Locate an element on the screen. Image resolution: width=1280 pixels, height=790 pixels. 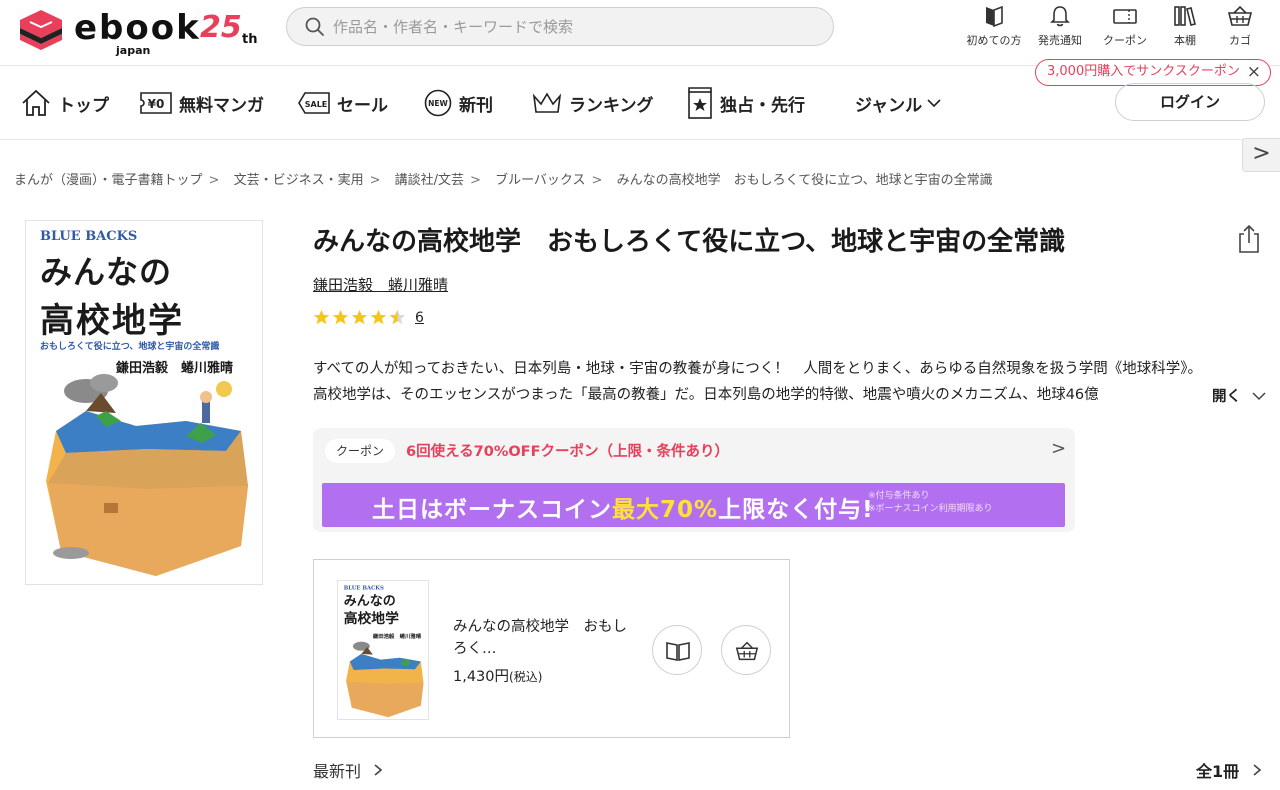
svg-text: NEW is located at coordinates (438, 103).